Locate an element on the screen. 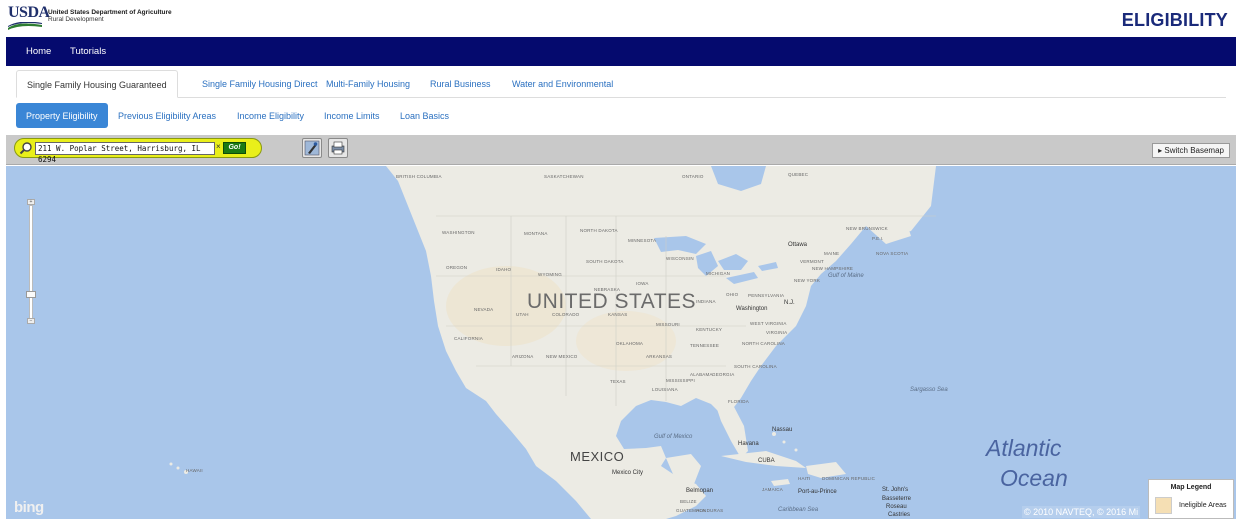  clear-icon: × is located at coordinates (218, 146).